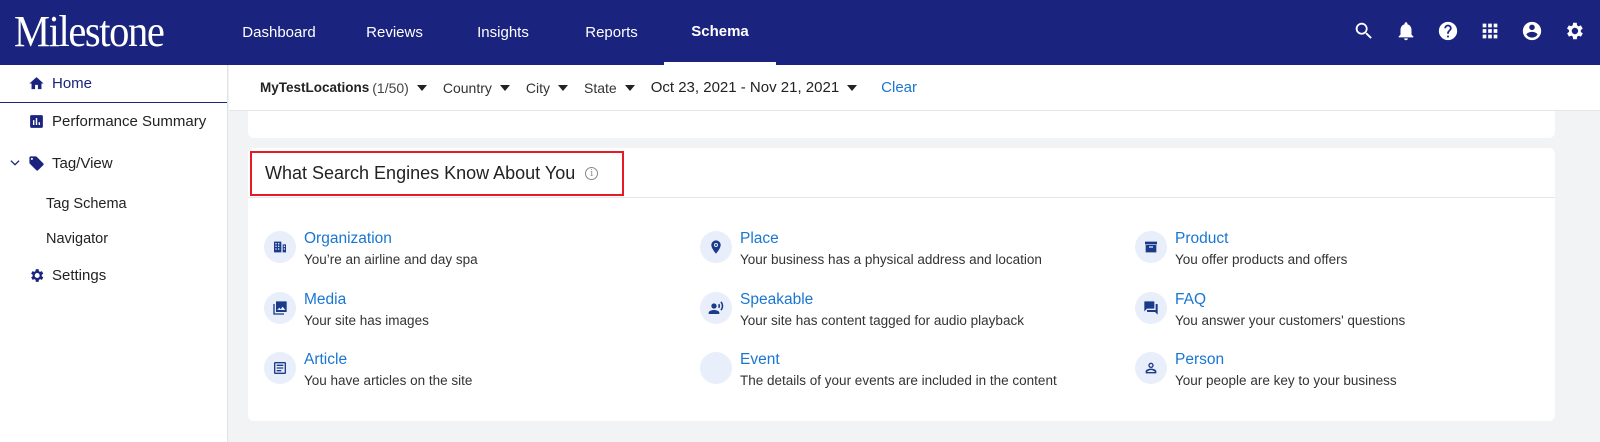  What do you see at coordinates (391, 259) in the screenshot?
I see `schema-item-description: You’re an airline and day spa` at bounding box center [391, 259].